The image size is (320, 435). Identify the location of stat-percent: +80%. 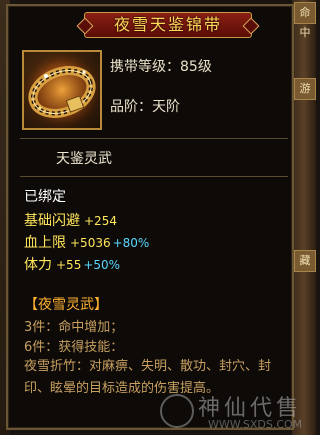
(131, 243).